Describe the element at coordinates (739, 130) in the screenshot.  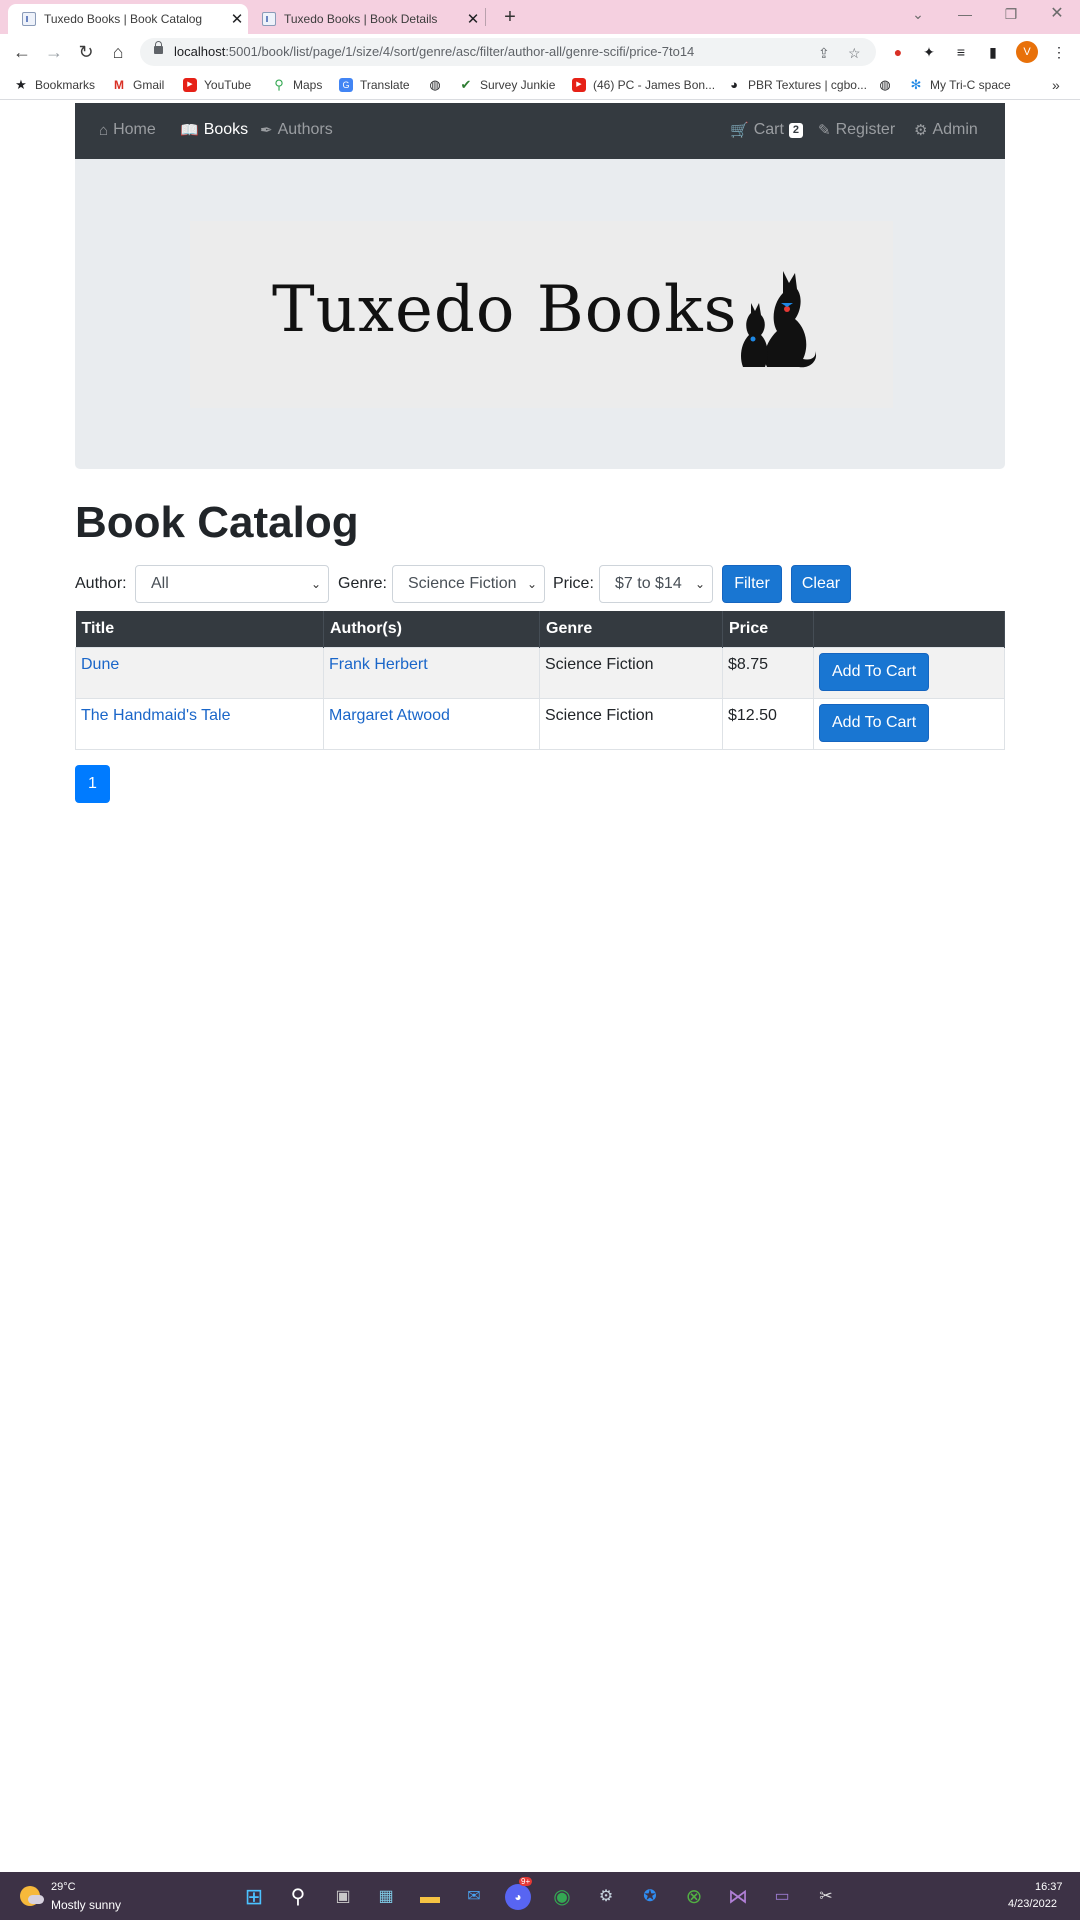
I see `shopping-cart-icon: 🛒` at that location.